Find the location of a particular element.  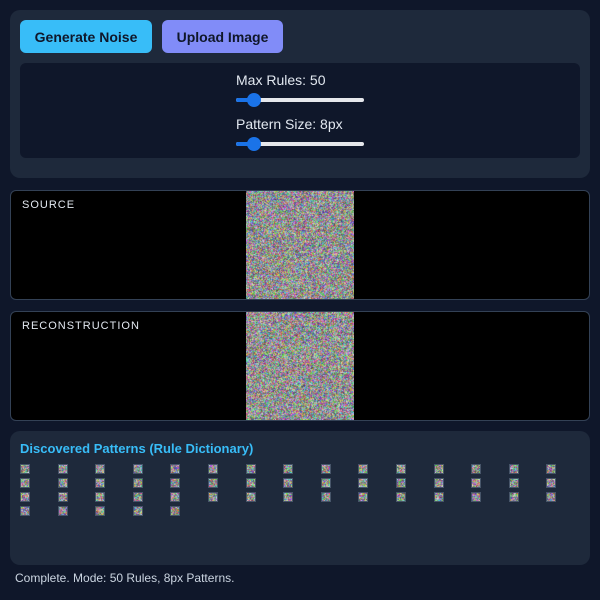

status-text: Complete. Mode: 50 Rules, 8px Patterns. is located at coordinates (125, 578).